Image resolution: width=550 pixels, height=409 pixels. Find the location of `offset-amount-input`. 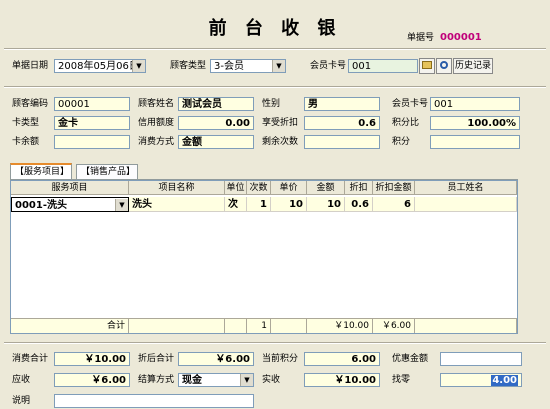

offset-amount-input is located at coordinates (481, 359).